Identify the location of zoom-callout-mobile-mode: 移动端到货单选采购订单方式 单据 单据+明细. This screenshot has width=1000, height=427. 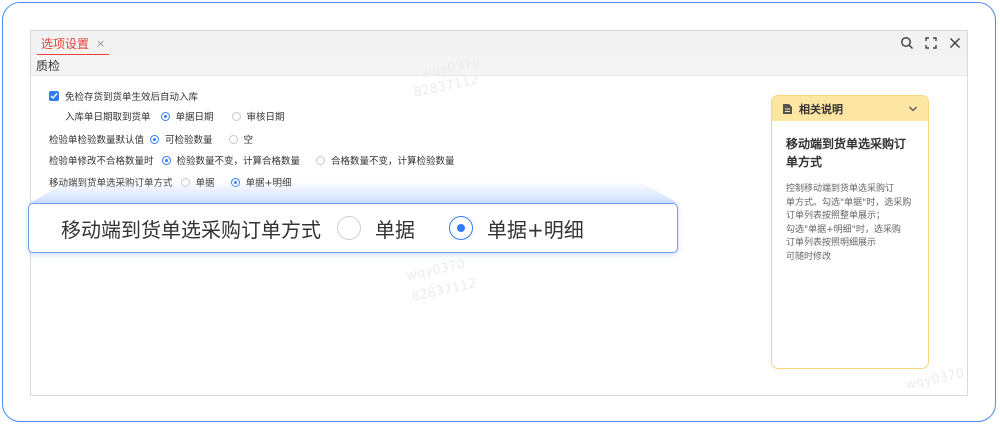
(353, 228).